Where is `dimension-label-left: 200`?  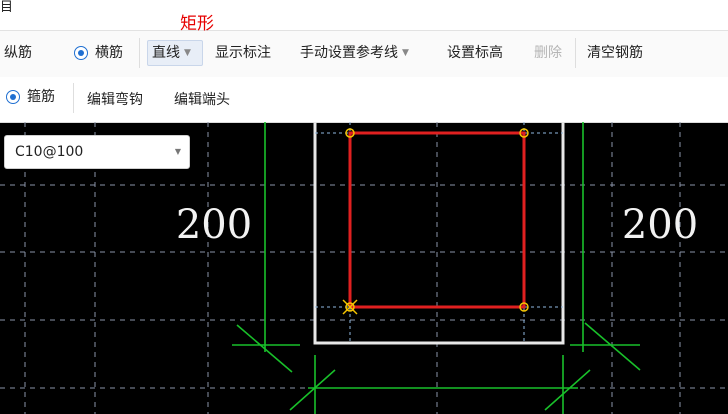 dimension-label-left: 200 is located at coordinates (214, 225).